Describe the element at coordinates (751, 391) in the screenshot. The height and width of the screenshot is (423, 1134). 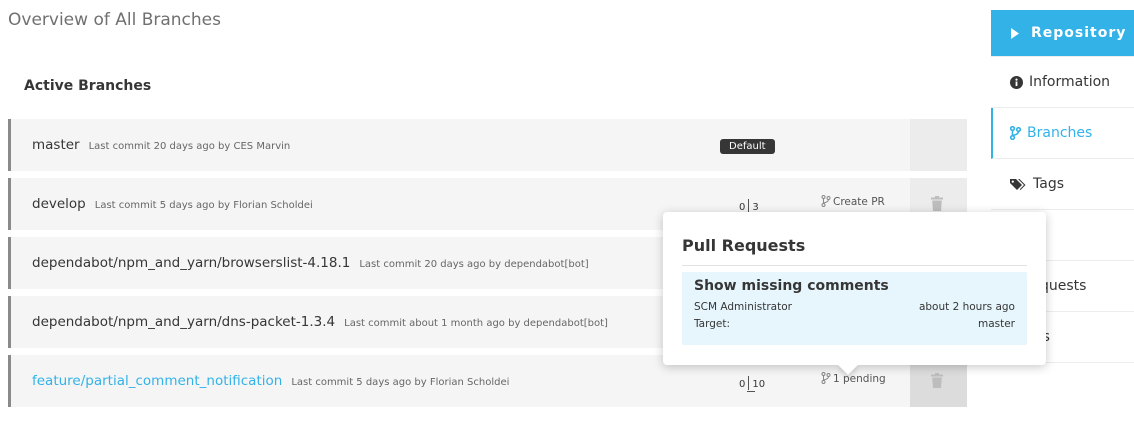
I see `count-tick` at that location.